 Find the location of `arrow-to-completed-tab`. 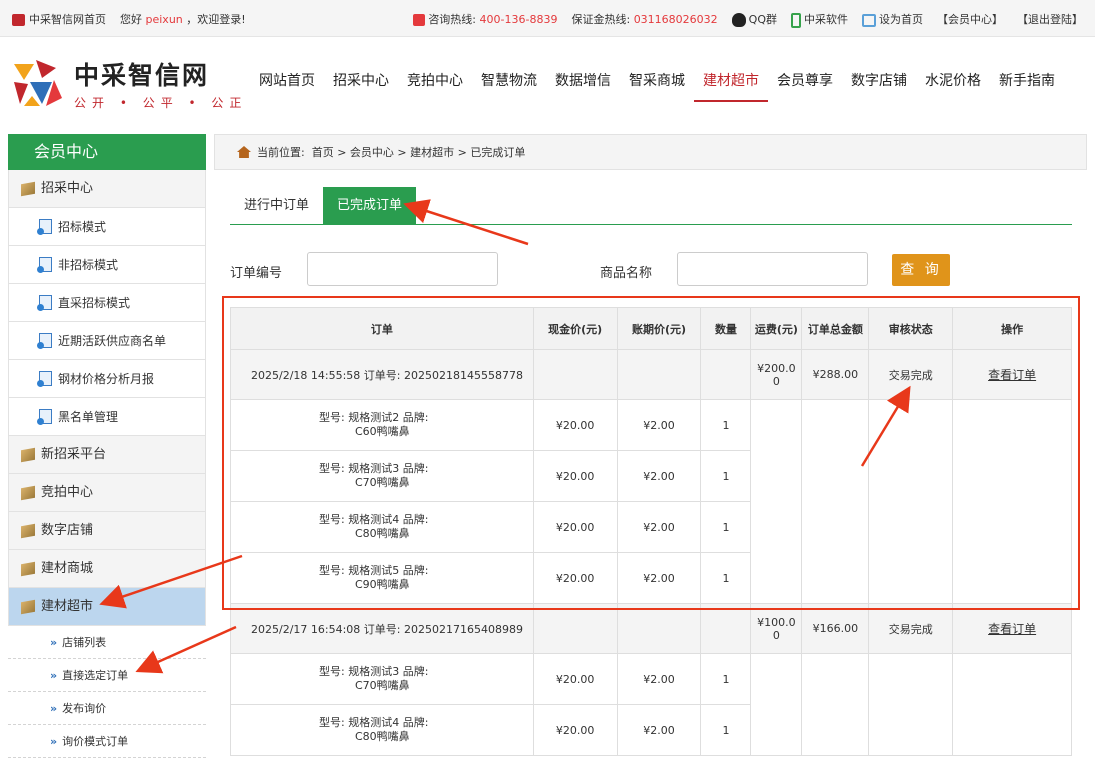

arrow-to-completed-tab is located at coordinates (466, 222).